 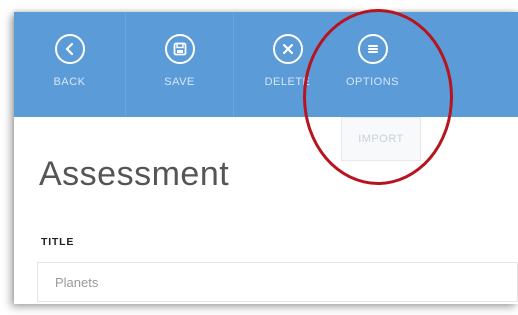 What do you see at coordinates (287, 82) in the screenshot?
I see `delete-label: DELETE` at bounding box center [287, 82].